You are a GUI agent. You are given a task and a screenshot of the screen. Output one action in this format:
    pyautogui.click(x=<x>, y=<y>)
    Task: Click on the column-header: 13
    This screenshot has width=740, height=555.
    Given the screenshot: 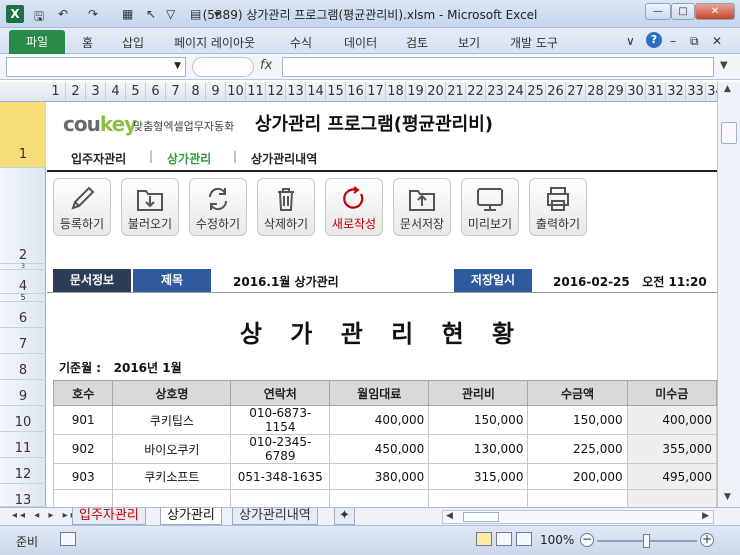 What is the action you would take?
    pyautogui.click(x=296, y=91)
    